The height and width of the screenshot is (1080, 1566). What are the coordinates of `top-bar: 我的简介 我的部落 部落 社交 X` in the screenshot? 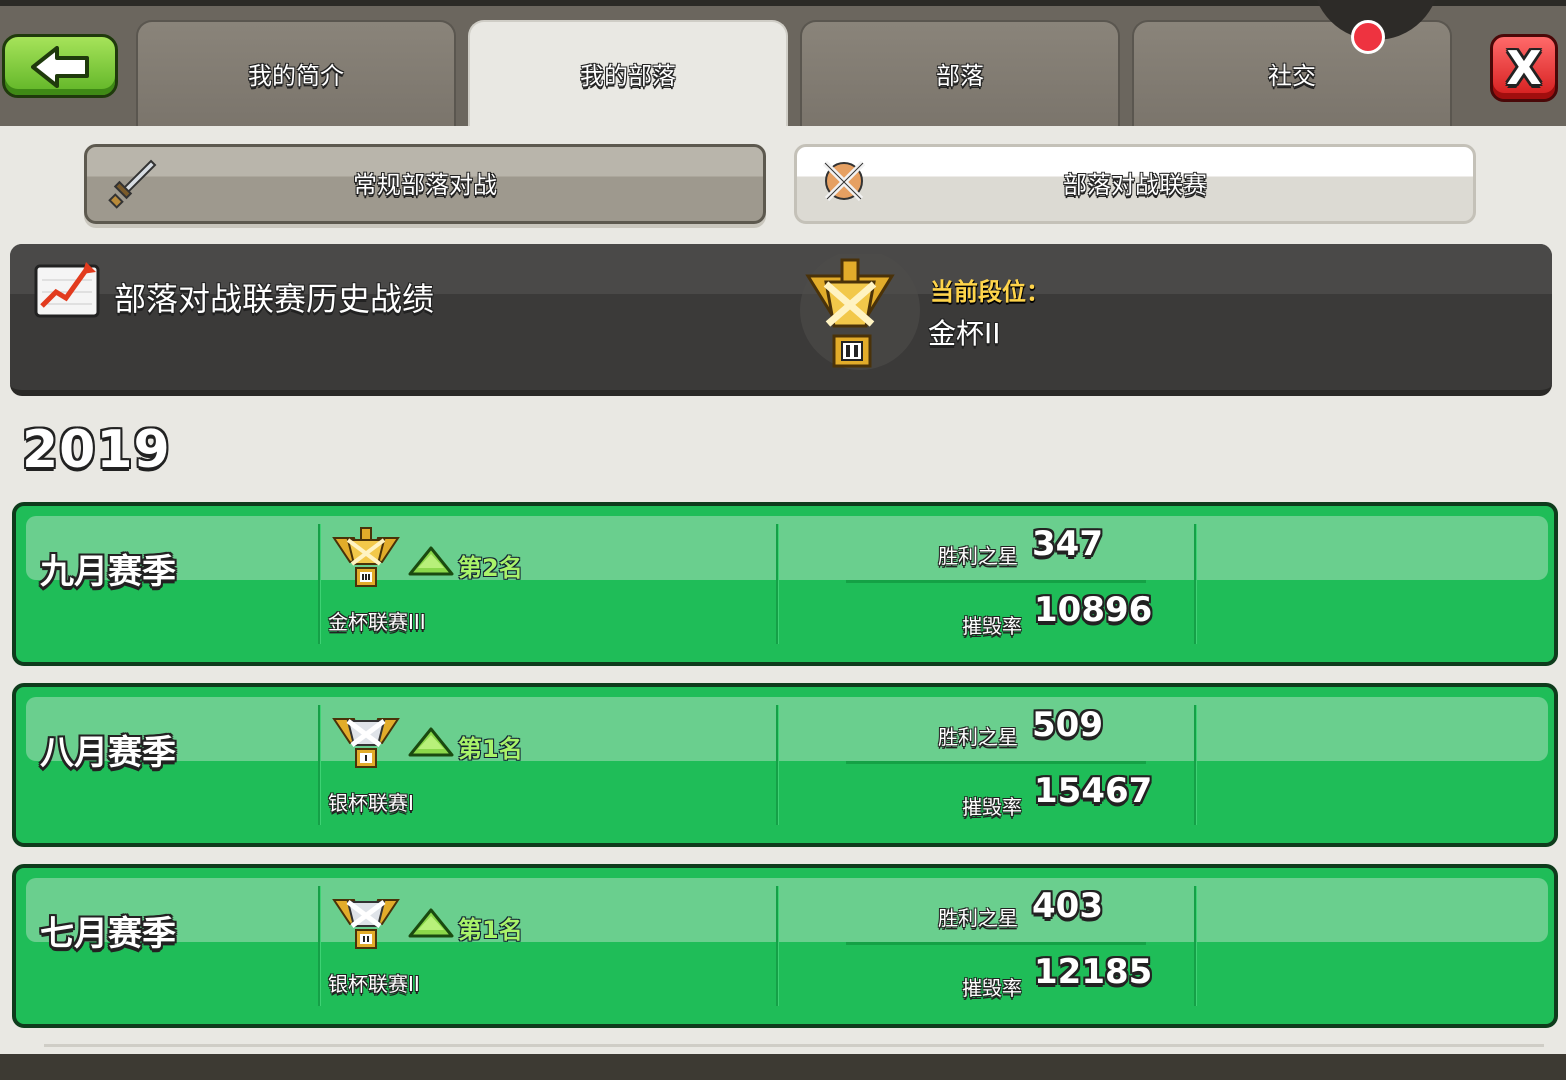 It's located at (783, 65).